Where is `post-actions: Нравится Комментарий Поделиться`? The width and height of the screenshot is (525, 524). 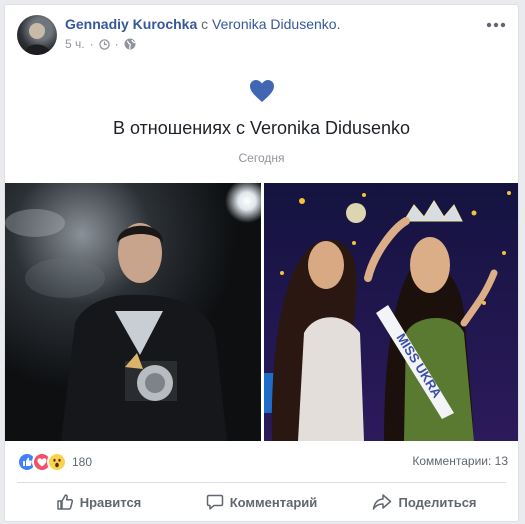
post-actions: Нравится Комментарий Поделиться is located at coordinates (261, 502).